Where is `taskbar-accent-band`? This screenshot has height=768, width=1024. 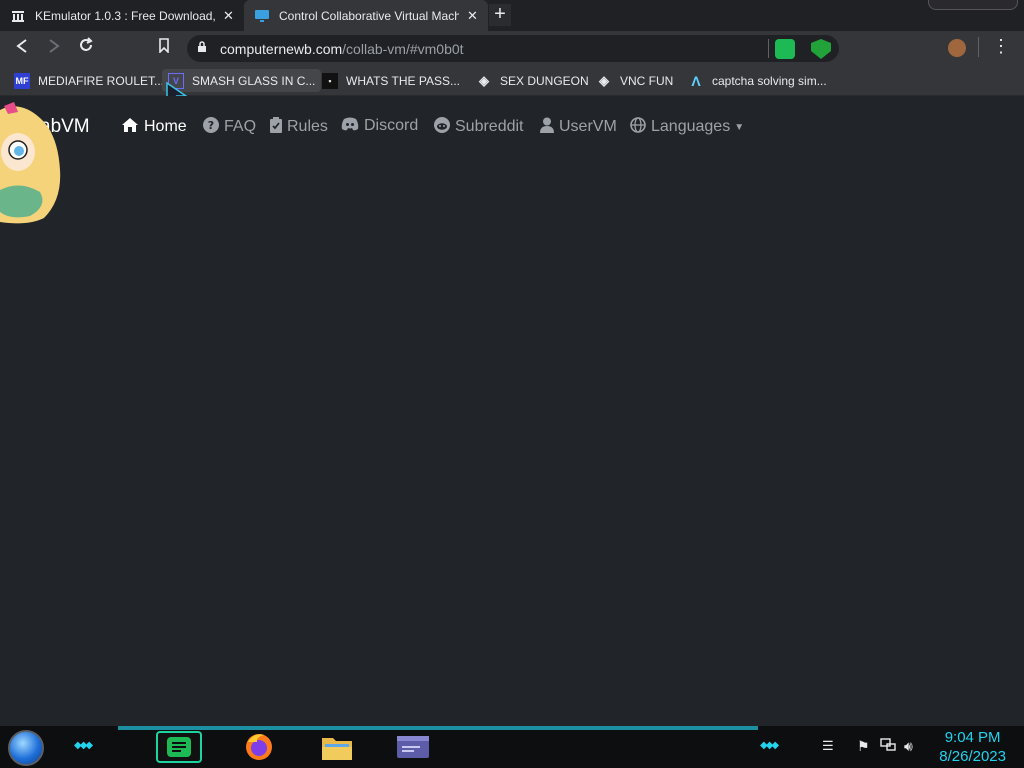 taskbar-accent-band is located at coordinates (438, 728).